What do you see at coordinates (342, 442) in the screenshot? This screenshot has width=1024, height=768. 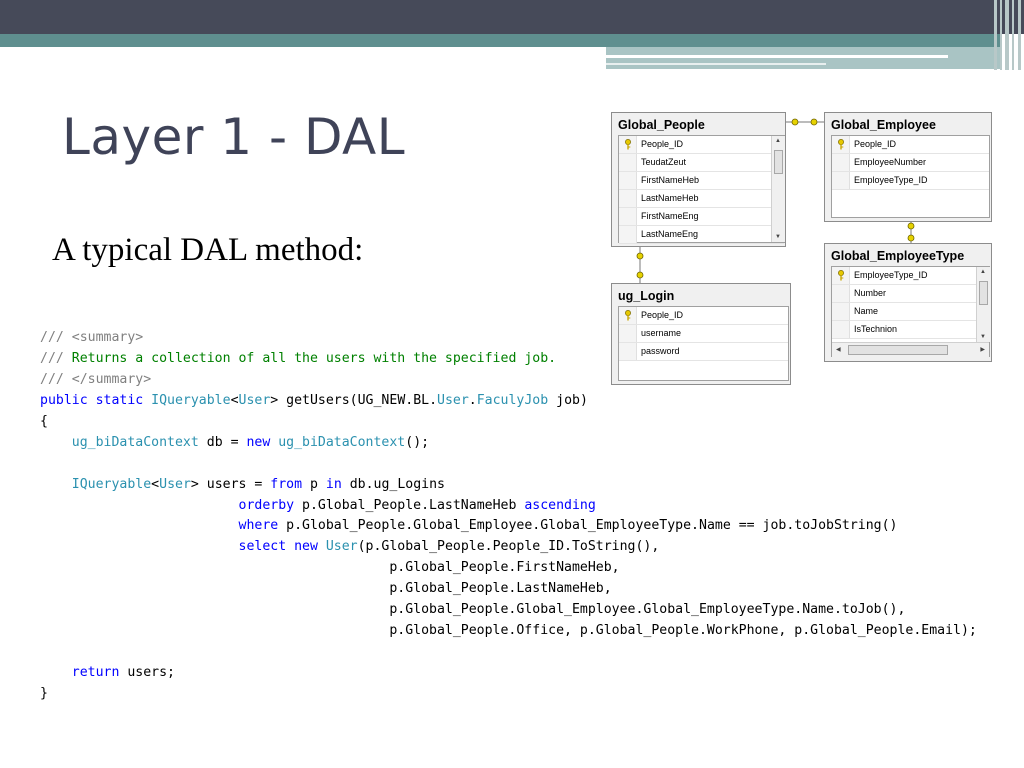 I see `code-token: ug_biDataContext` at bounding box center [342, 442].